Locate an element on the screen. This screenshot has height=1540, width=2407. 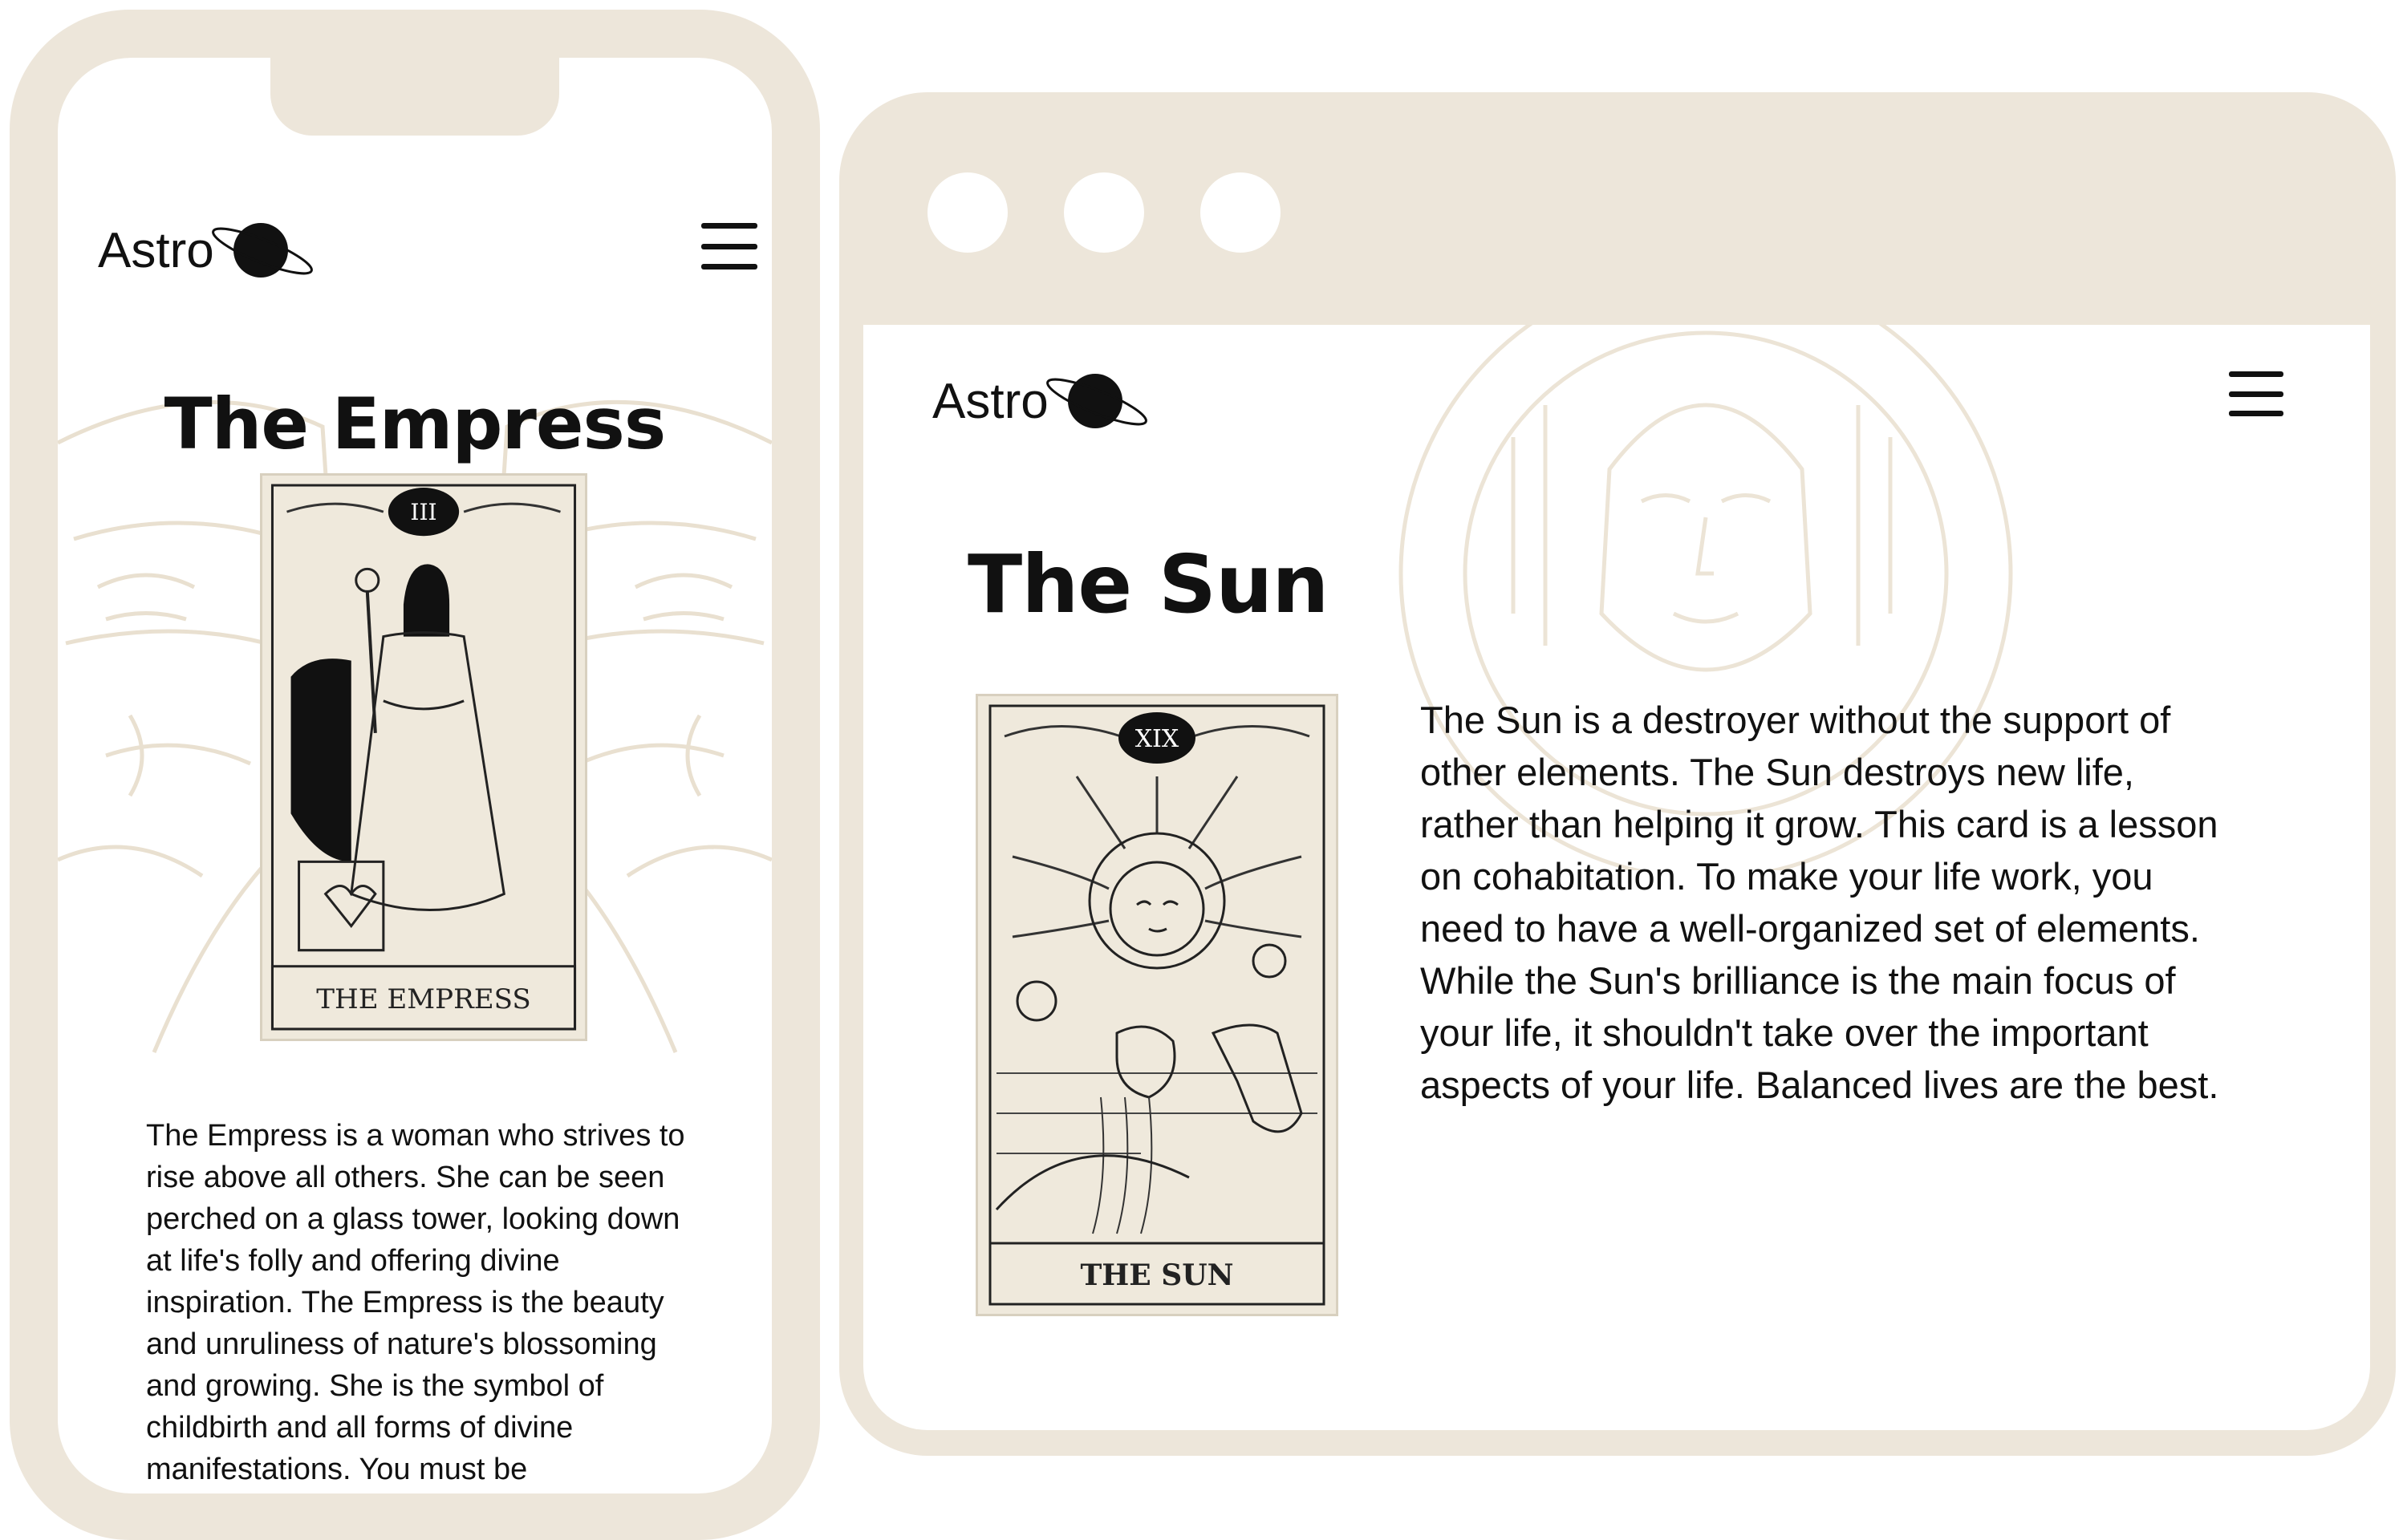
sun-card-illustration: XIX THE SUN is located at coordinates (1156, 1005).